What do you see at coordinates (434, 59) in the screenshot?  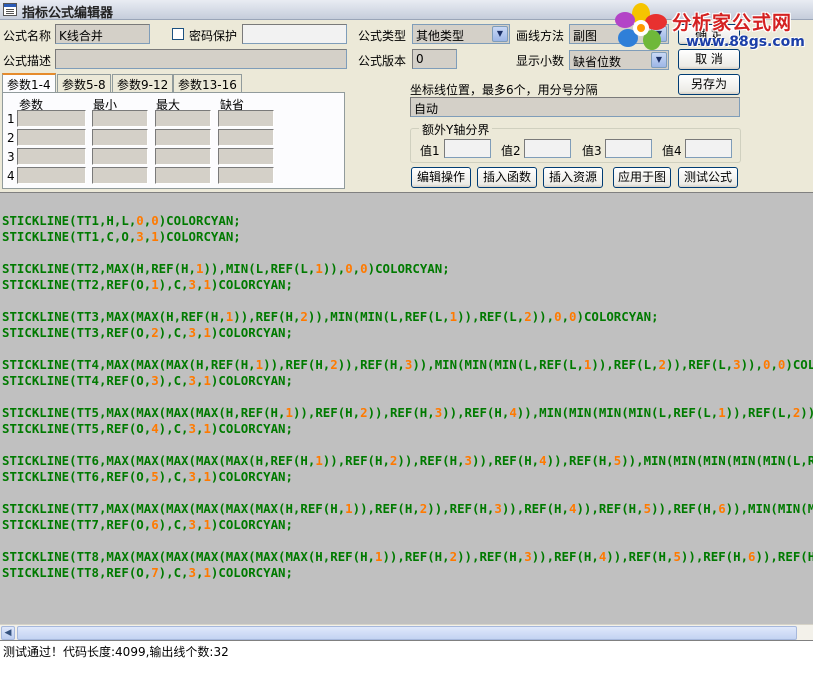 I see `formula-version-input: 0` at bounding box center [434, 59].